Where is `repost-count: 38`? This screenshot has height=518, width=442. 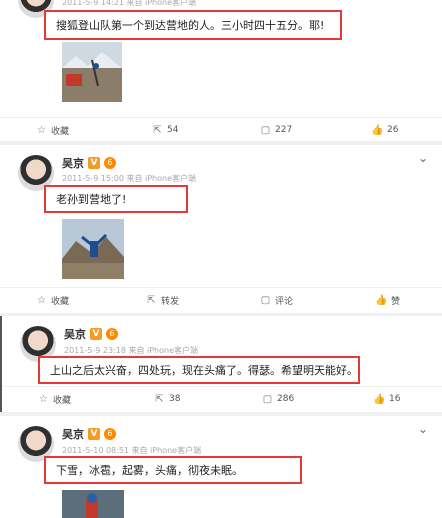
repost-count: 38 is located at coordinates (175, 399).